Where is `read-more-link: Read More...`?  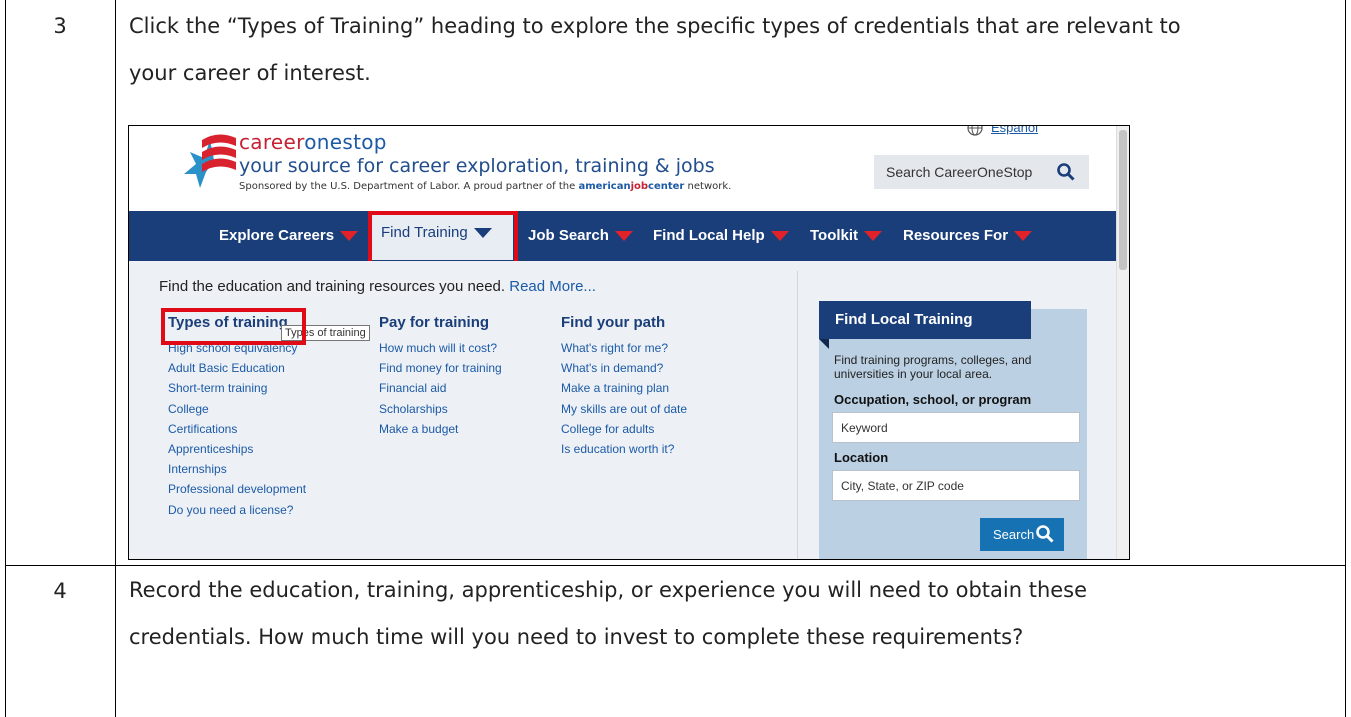
read-more-link: Read More... is located at coordinates (552, 286).